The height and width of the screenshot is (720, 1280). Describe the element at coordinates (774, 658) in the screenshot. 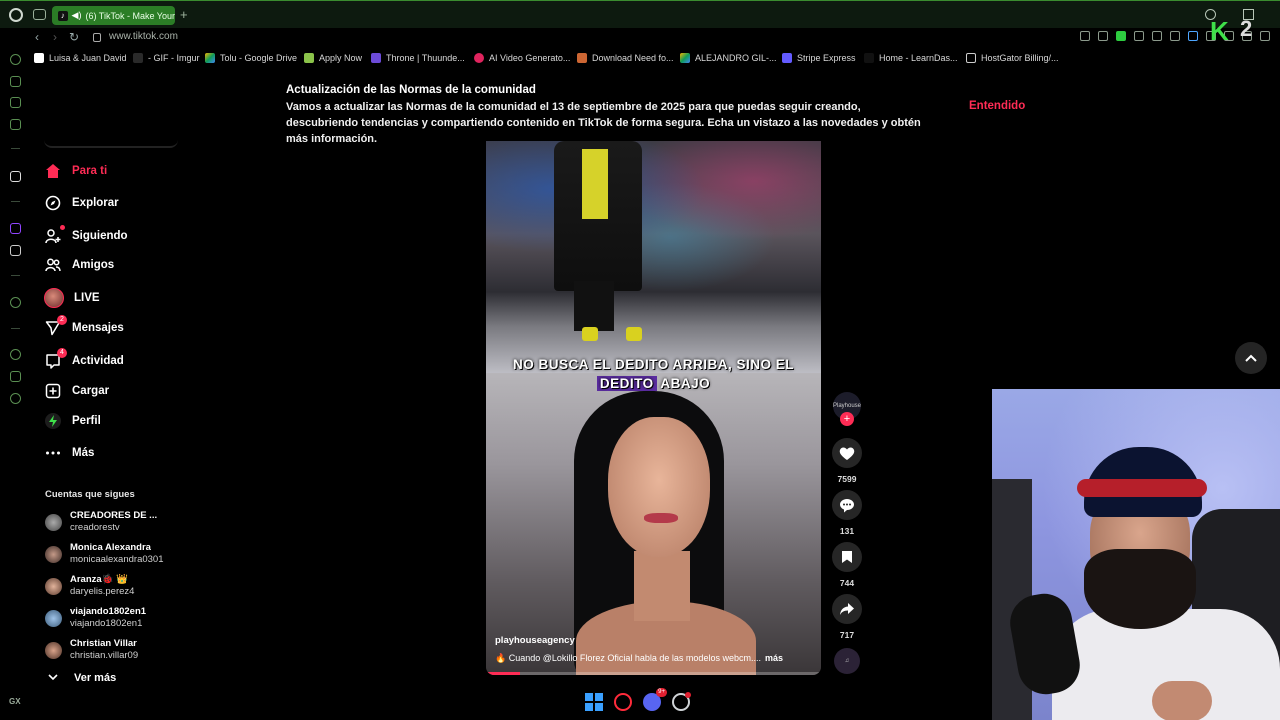

I see `description-more-link: más` at that location.